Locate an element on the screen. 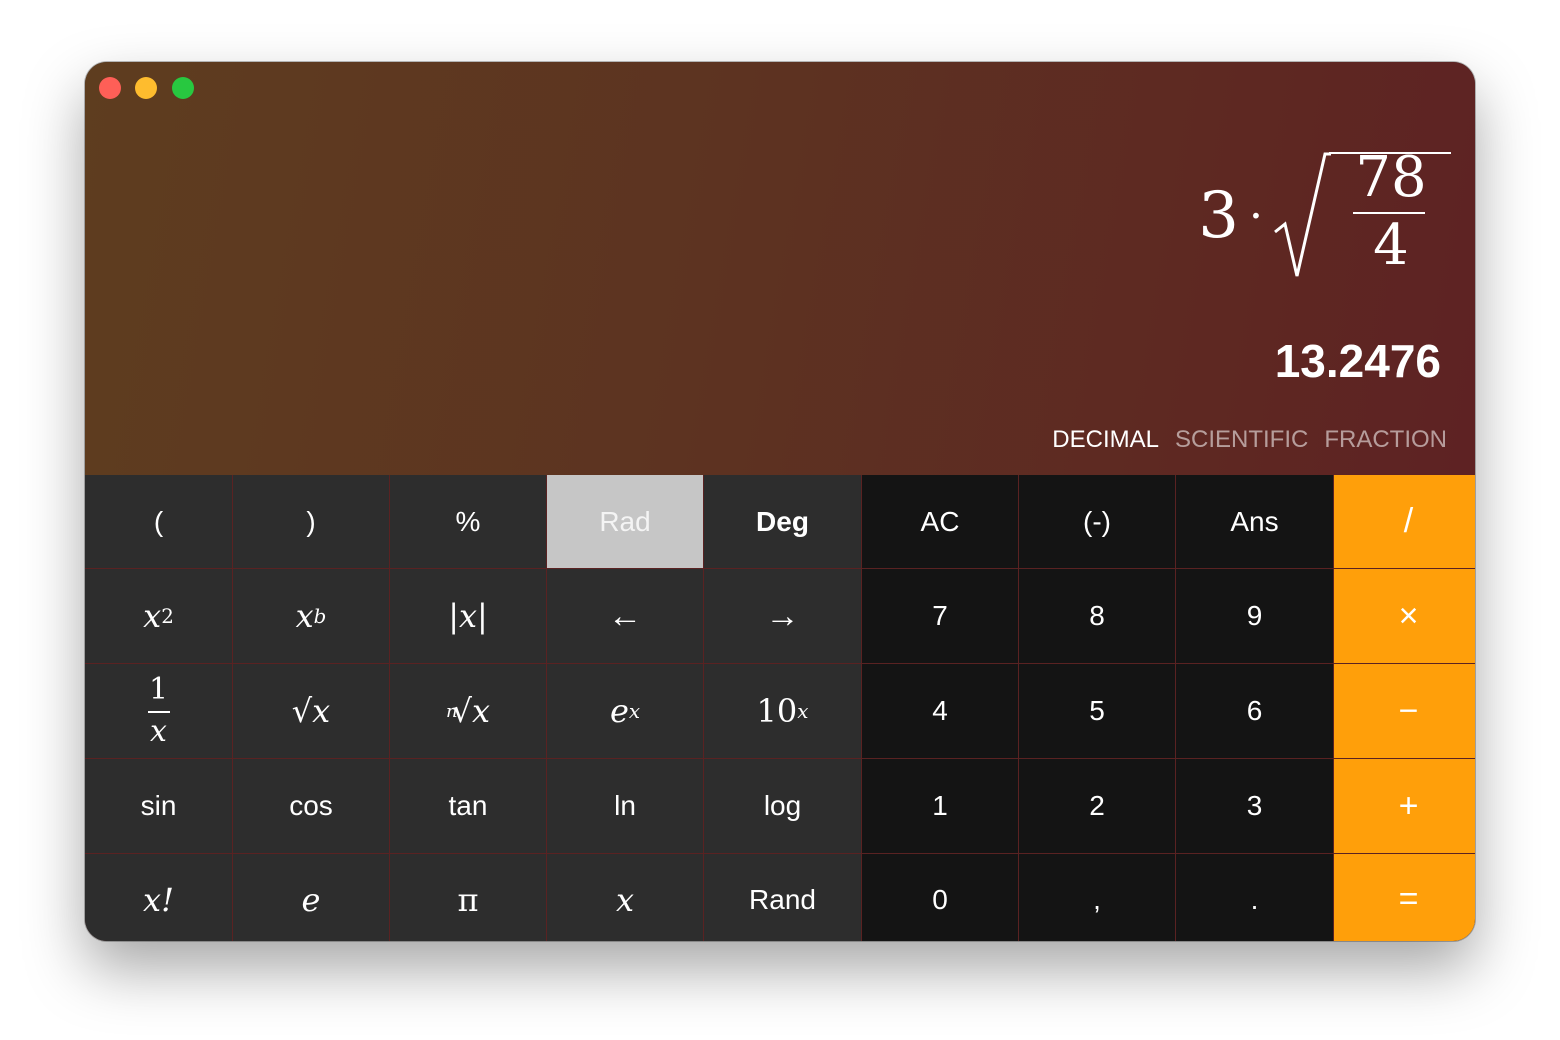  exp-exponent: x is located at coordinates (634, 711).